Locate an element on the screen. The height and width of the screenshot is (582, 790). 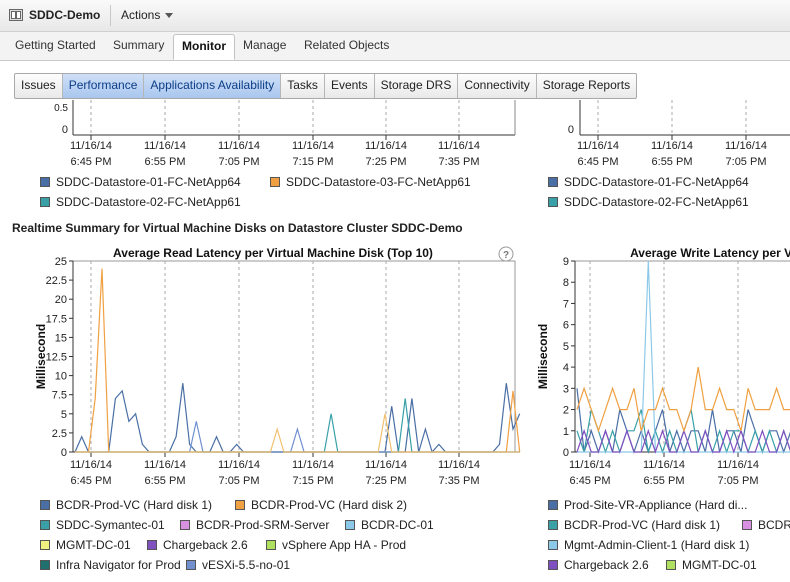
legend-item: SDDC-Symantec-01 is located at coordinates (102, 525).